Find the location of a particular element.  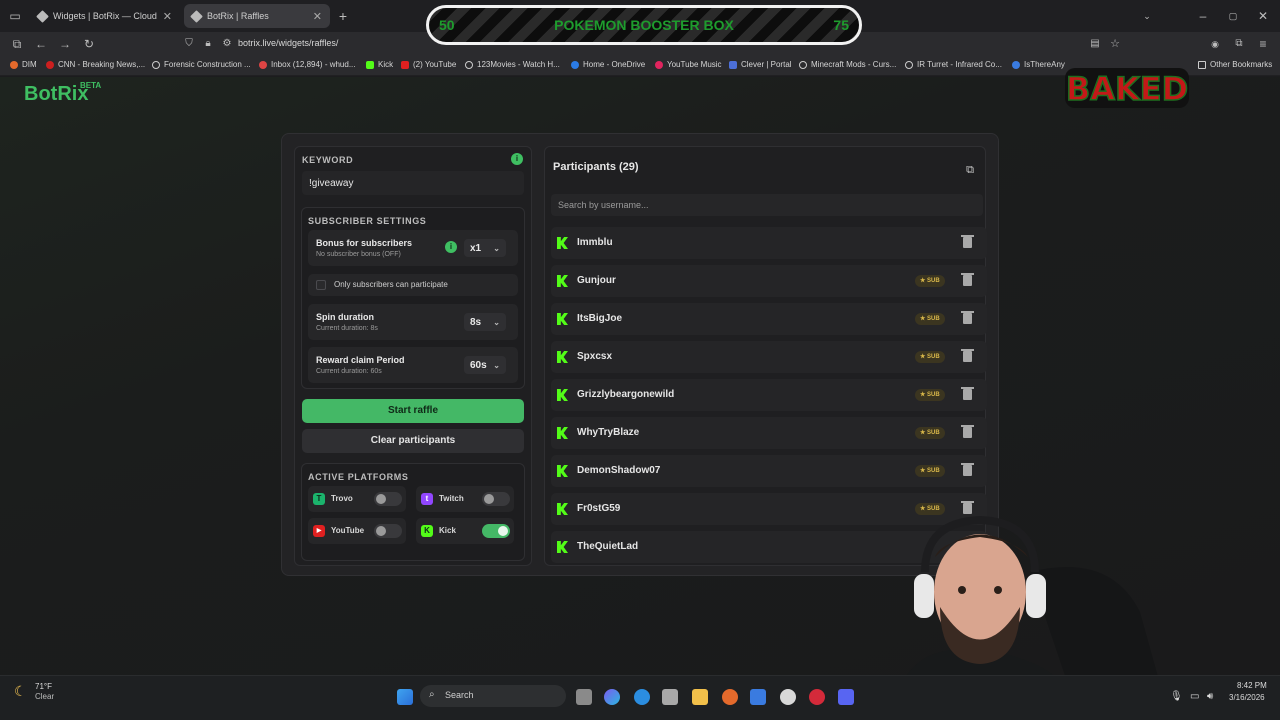

volume-icon: 🔊︎ is located at coordinates (1210, 696).